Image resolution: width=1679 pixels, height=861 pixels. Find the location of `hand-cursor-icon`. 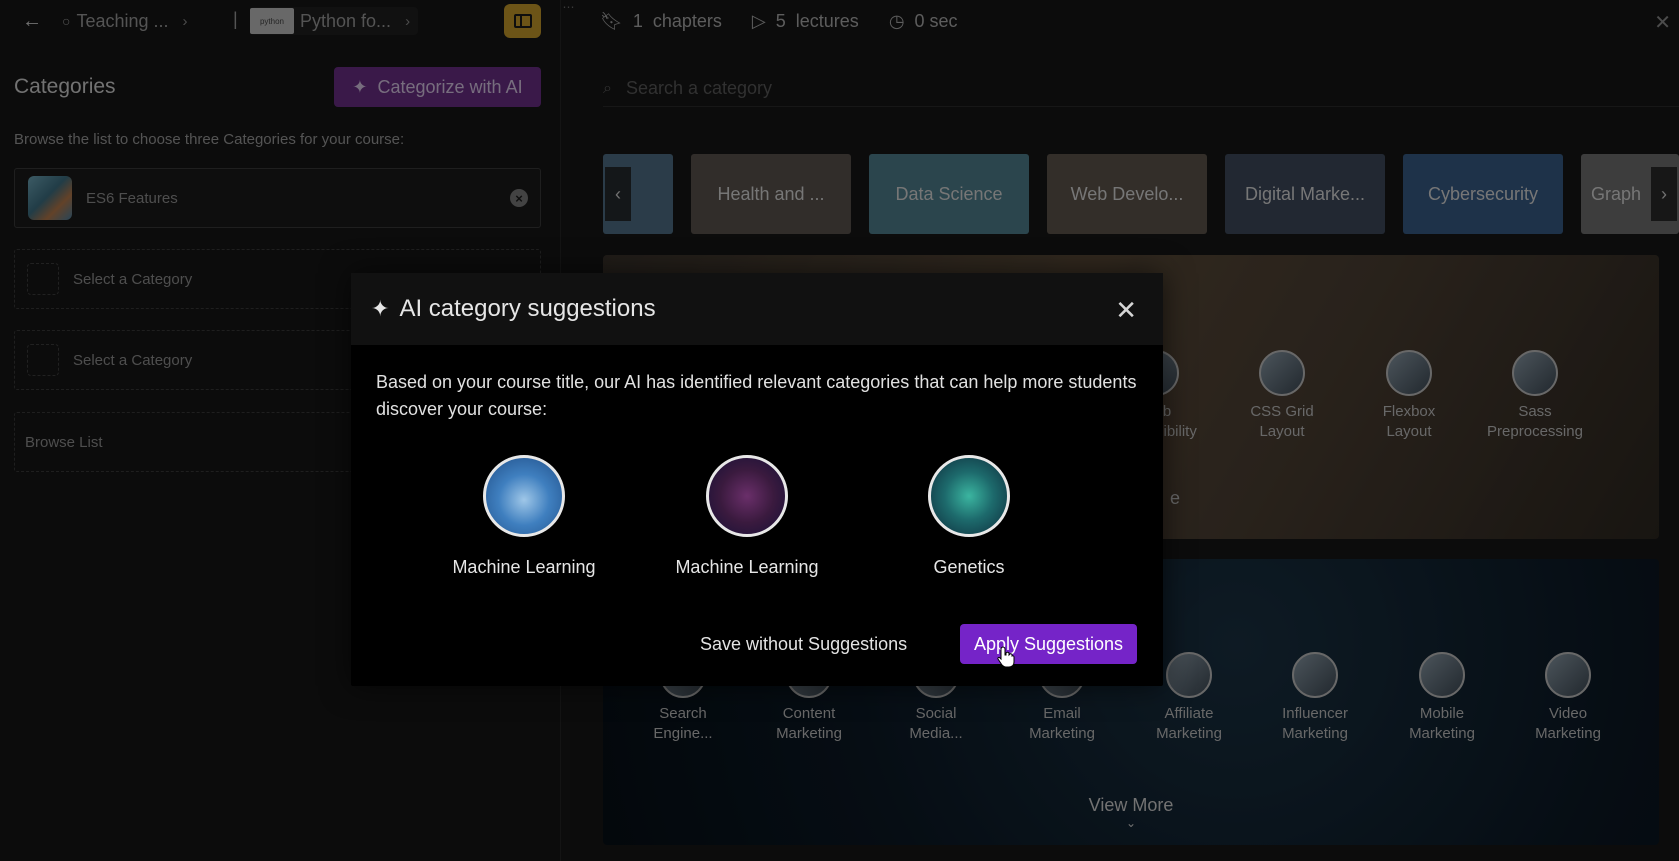

hand-cursor-icon is located at coordinates (1006, 657).